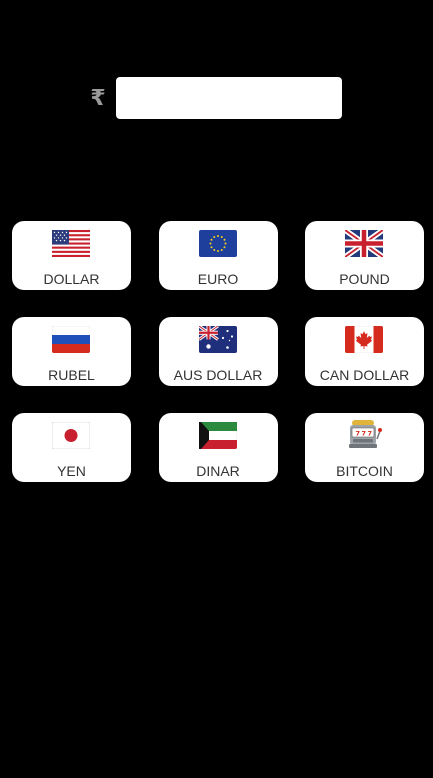 This screenshot has height=778, width=433. I want to click on currency-label-euro: EURO, so click(218, 279).